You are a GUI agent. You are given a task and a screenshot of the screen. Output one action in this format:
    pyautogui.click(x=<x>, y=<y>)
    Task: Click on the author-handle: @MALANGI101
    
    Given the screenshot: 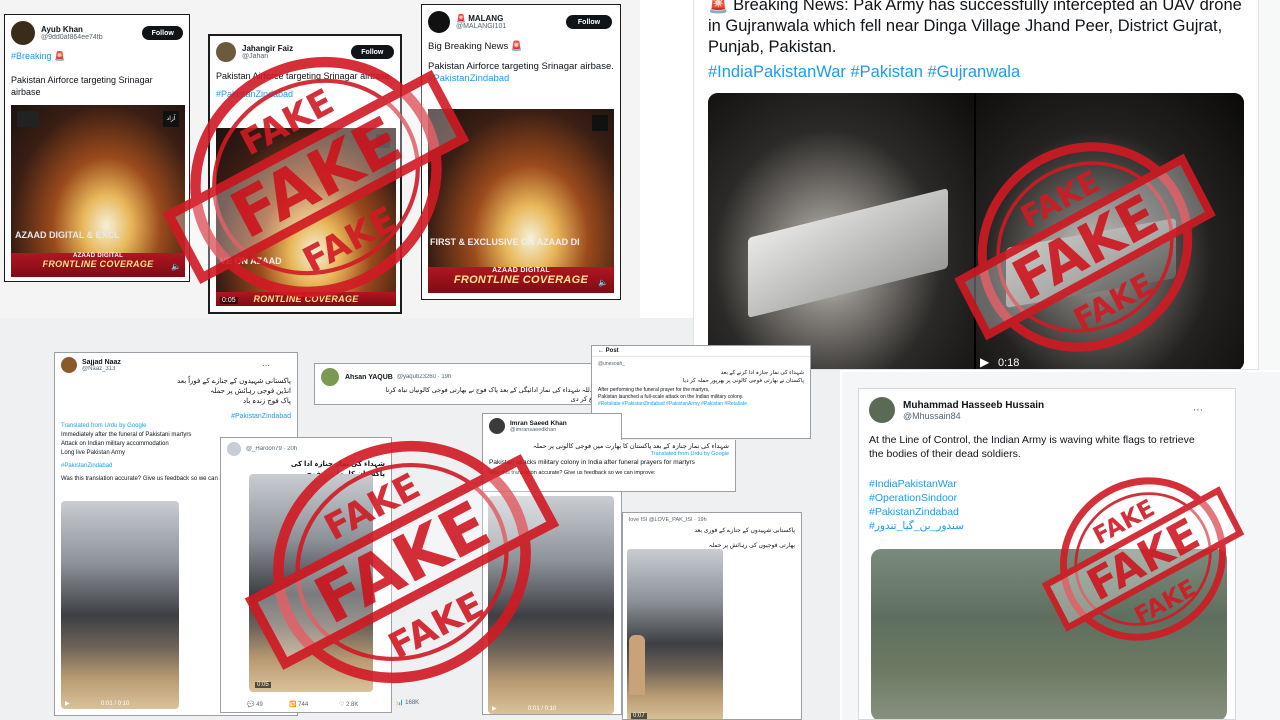 What is the action you would take?
    pyautogui.click(x=511, y=26)
    